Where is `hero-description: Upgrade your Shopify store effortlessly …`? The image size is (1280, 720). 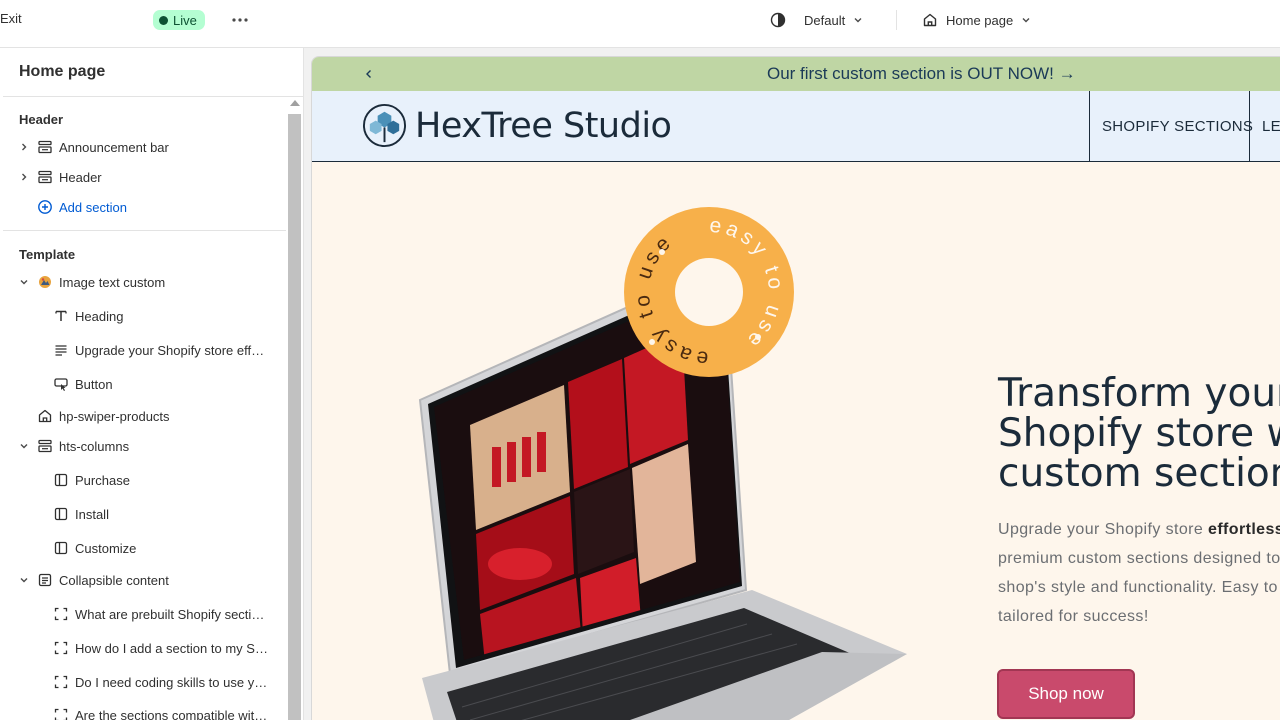 hero-description: Upgrade your Shopify store effortlessly … is located at coordinates (1139, 573).